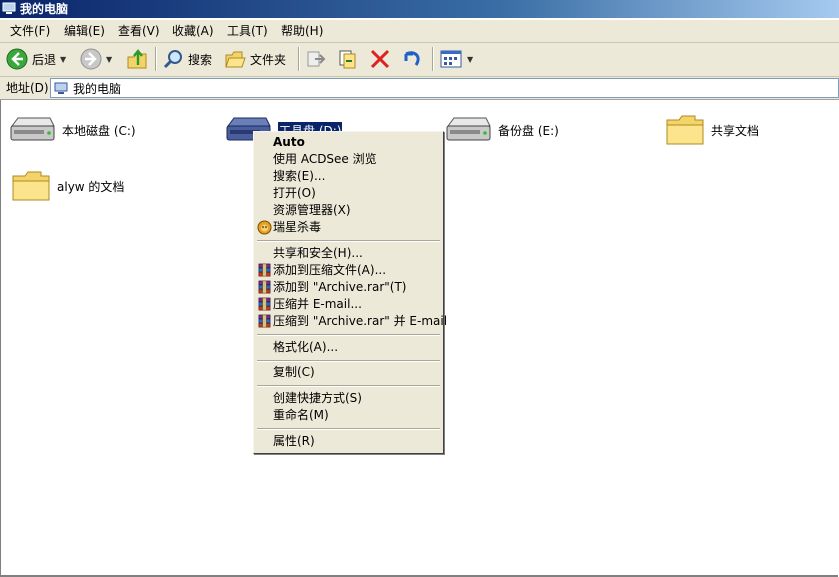 This screenshot has height=577, width=839. What do you see at coordinates (317, 398) in the screenshot?
I see `menu-item-label: 创建快捷方式(S)` at bounding box center [317, 398].